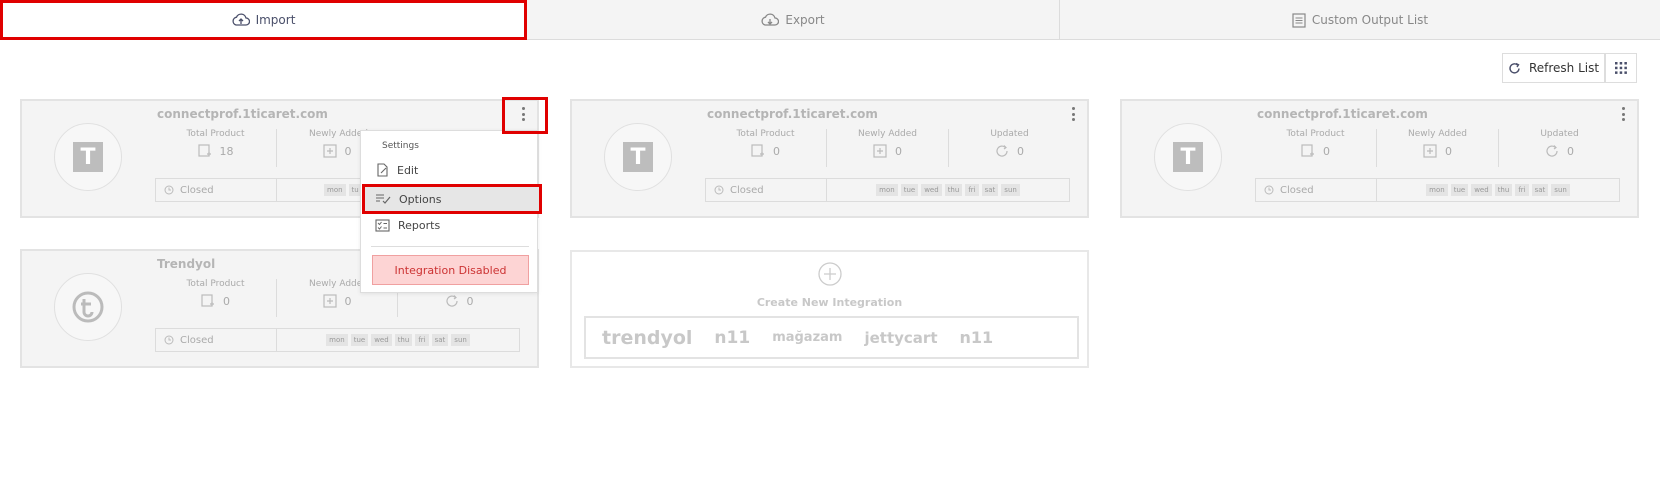 The width and height of the screenshot is (1660, 486). Describe the element at coordinates (451, 225) in the screenshot. I see `menu-item-reports: Reports` at that location.